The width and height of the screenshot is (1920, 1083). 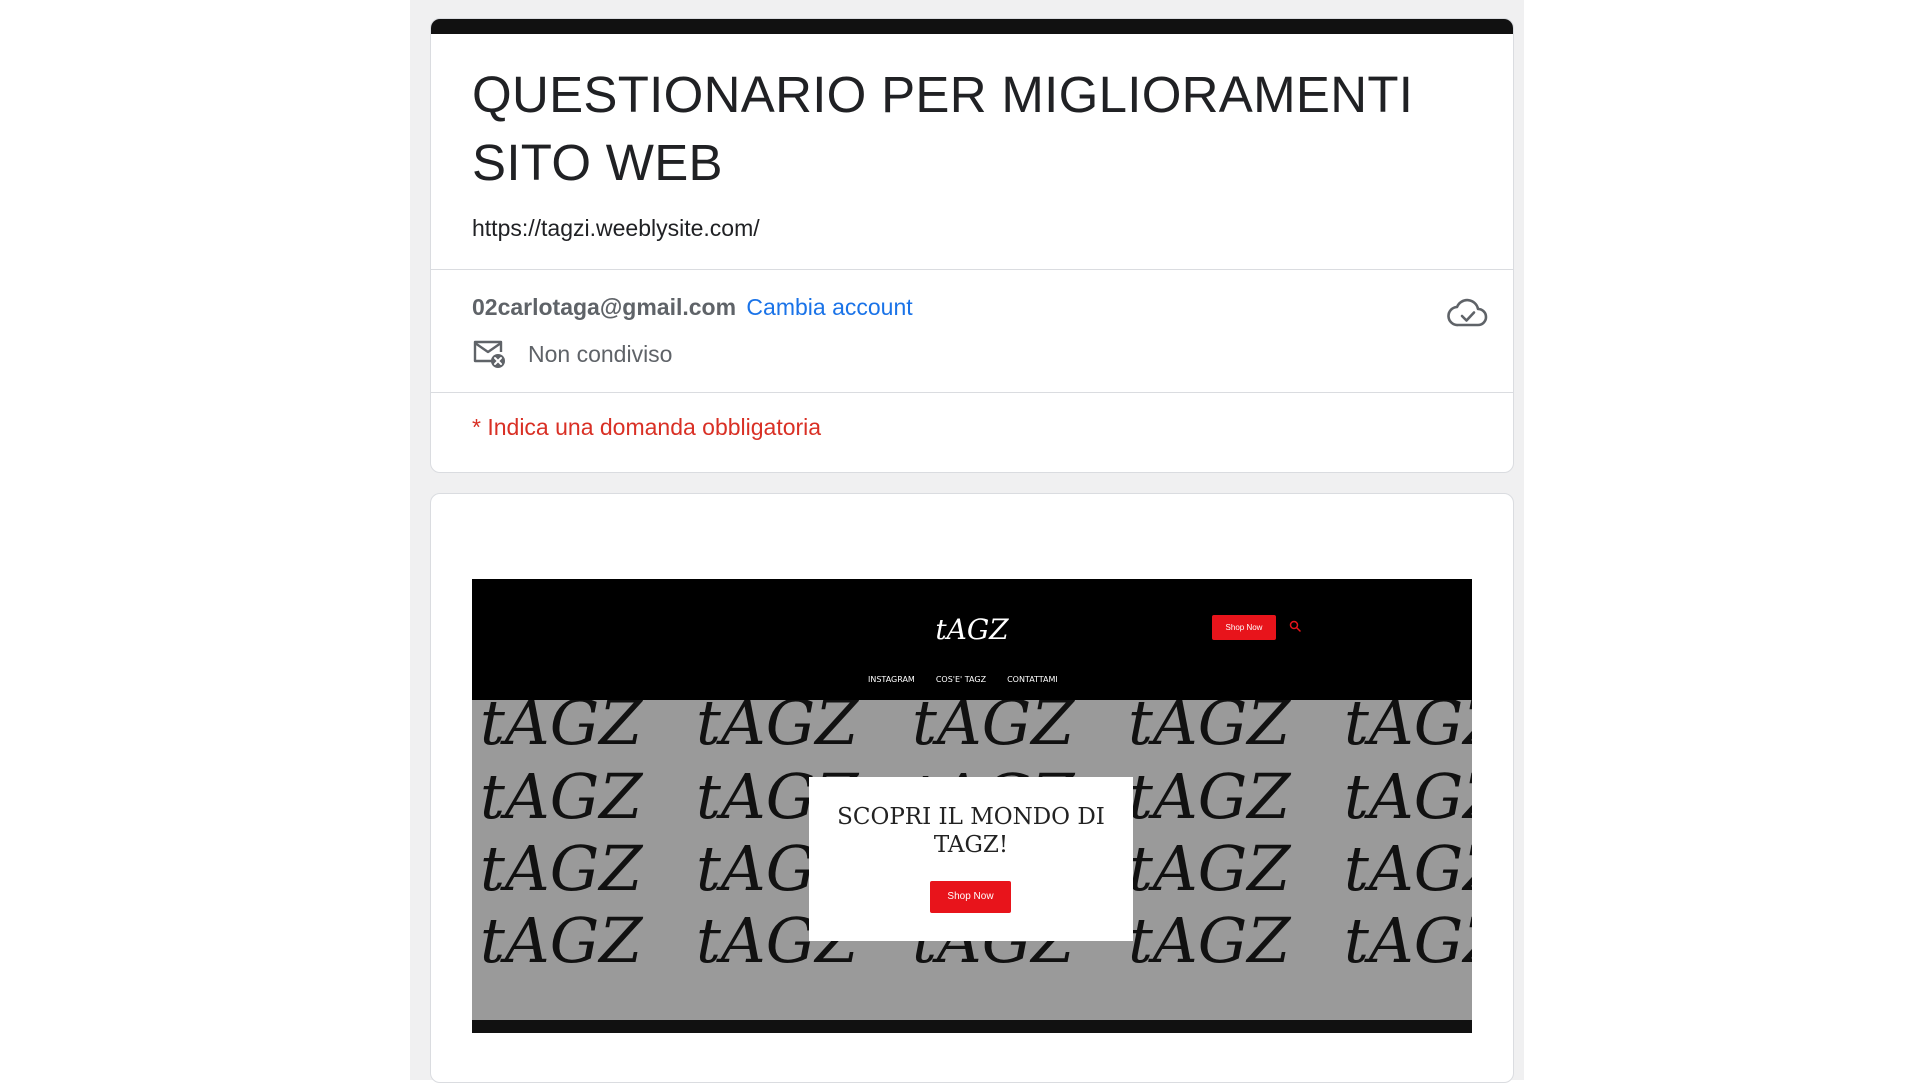 What do you see at coordinates (600, 353) in the screenshot?
I see `share-status-text: Non condiviso` at bounding box center [600, 353].